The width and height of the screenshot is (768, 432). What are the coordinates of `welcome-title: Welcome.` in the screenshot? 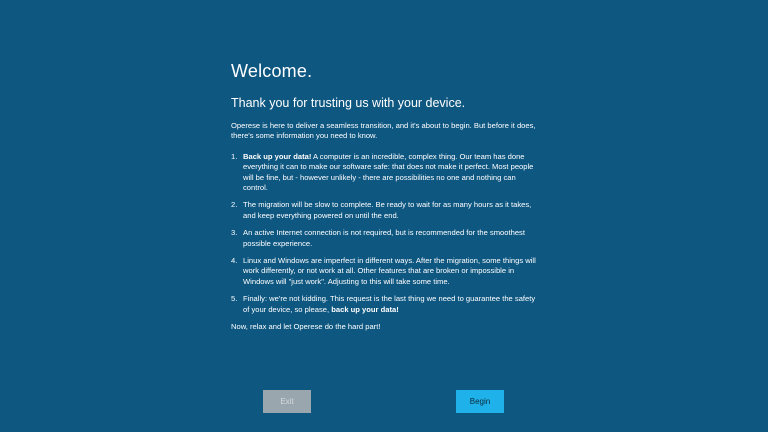 It's located at (272, 71).